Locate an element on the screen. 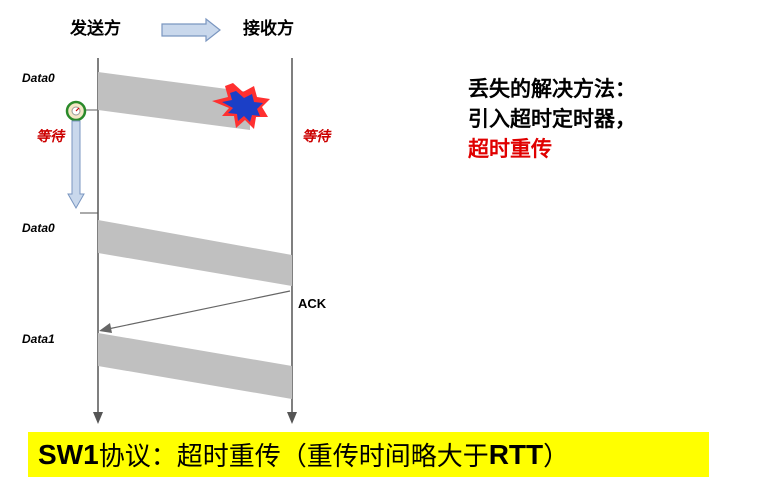 Image resolution: width=762 pixels, height=494 pixels. frame-data1 is located at coordinates (195, 366).